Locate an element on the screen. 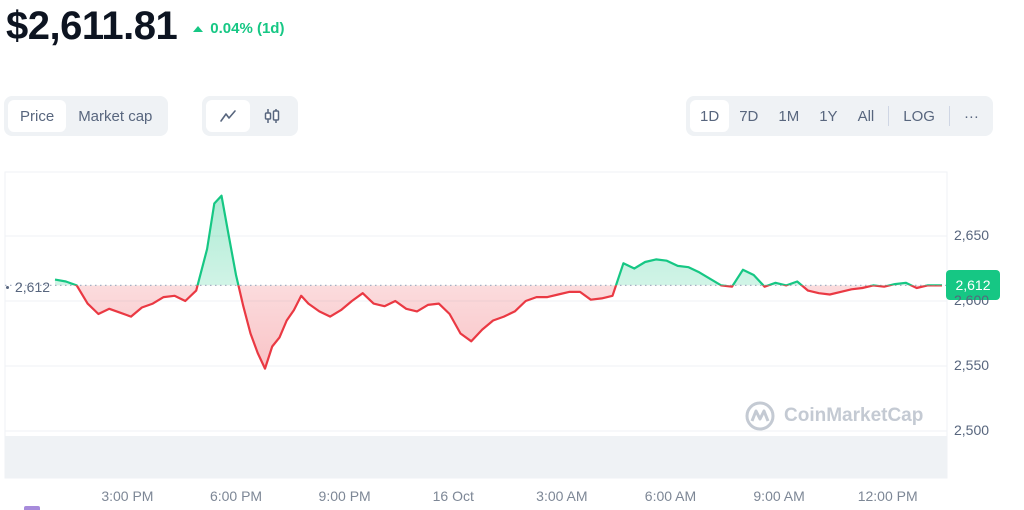  watermark: CoinMarketCap is located at coordinates (833, 416).